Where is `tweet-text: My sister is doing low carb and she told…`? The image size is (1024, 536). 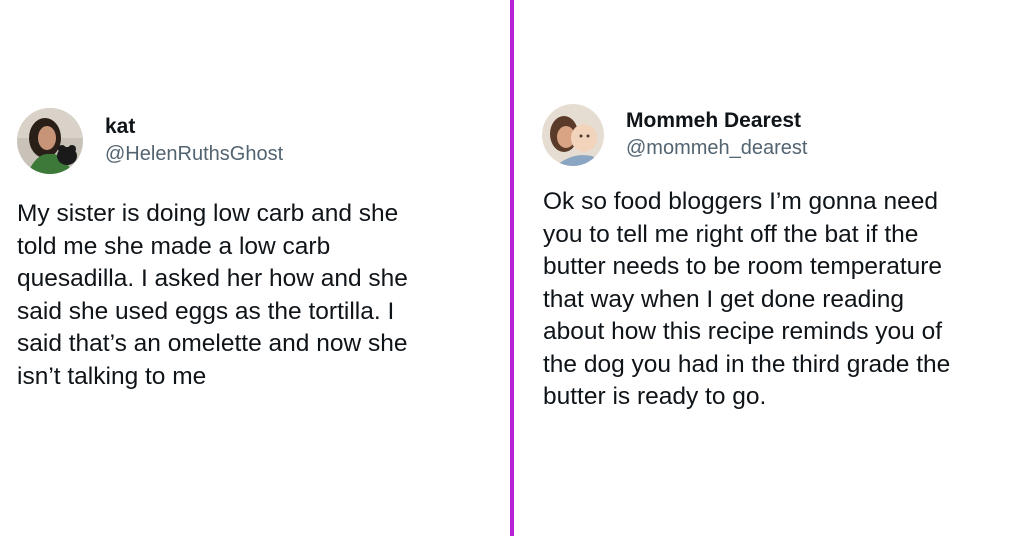 tweet-text: My sister is doing low carb and she told… is located at coordinates (212, 295).